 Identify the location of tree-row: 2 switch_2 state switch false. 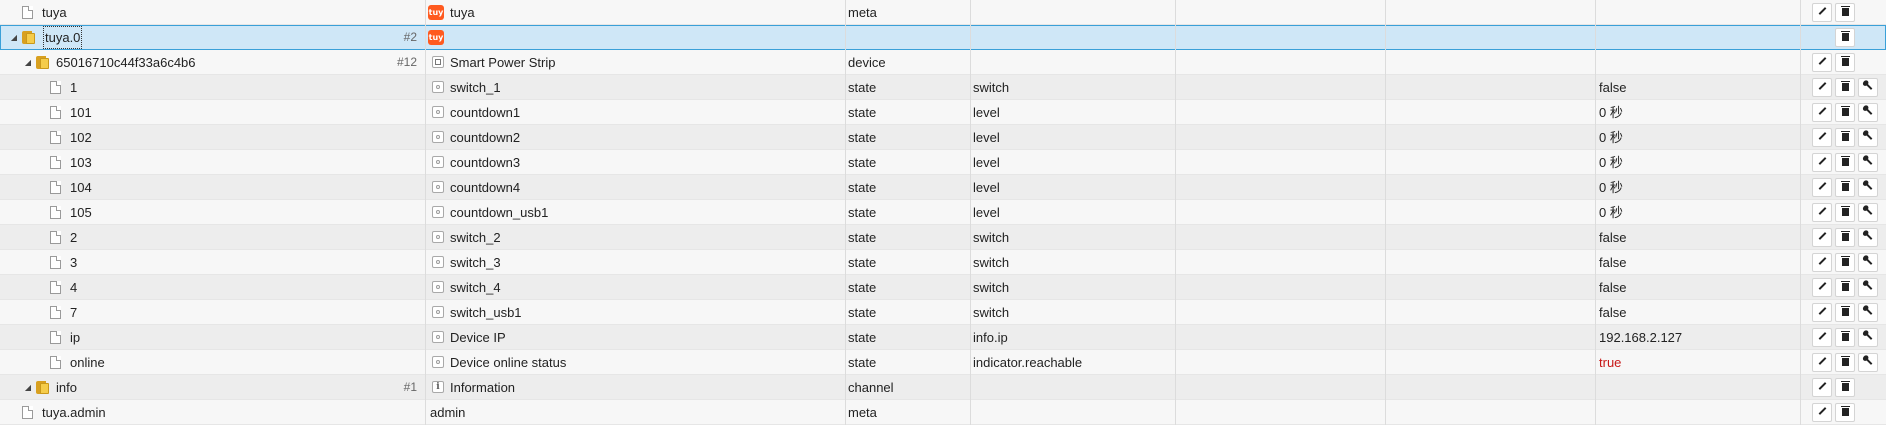
(943, 237).